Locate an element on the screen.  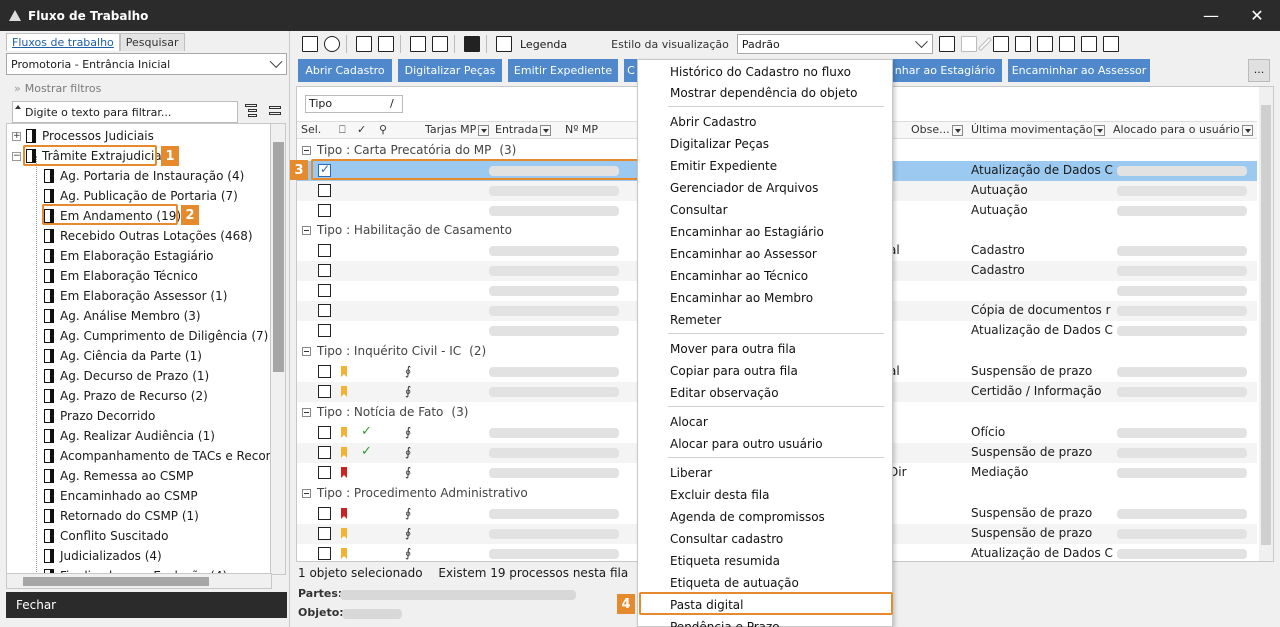
close-window-button: ✕ is located at coordinates (1257, 15).